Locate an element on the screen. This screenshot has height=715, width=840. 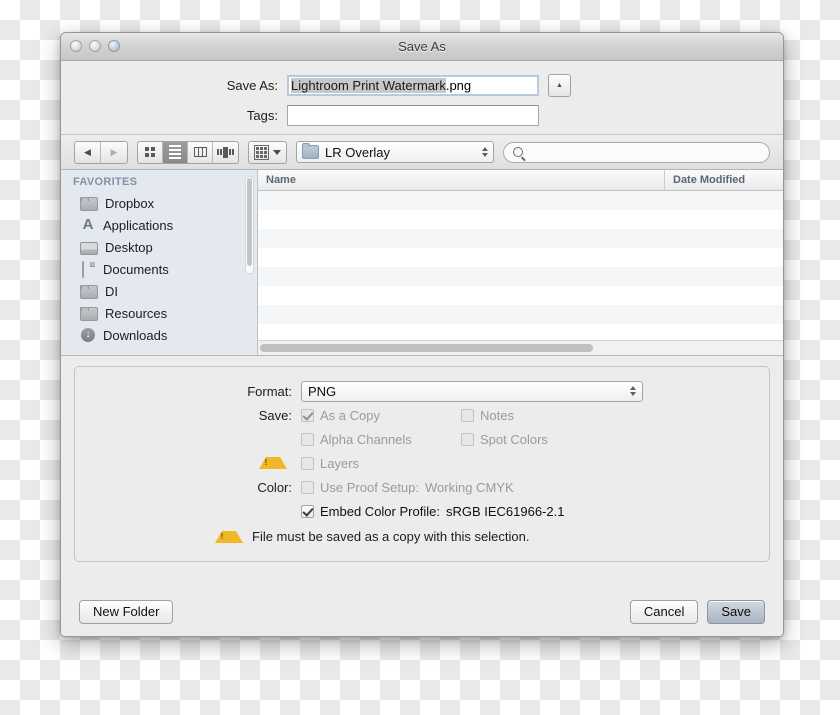
save-label: Save: is located at coordinates (275, 415).